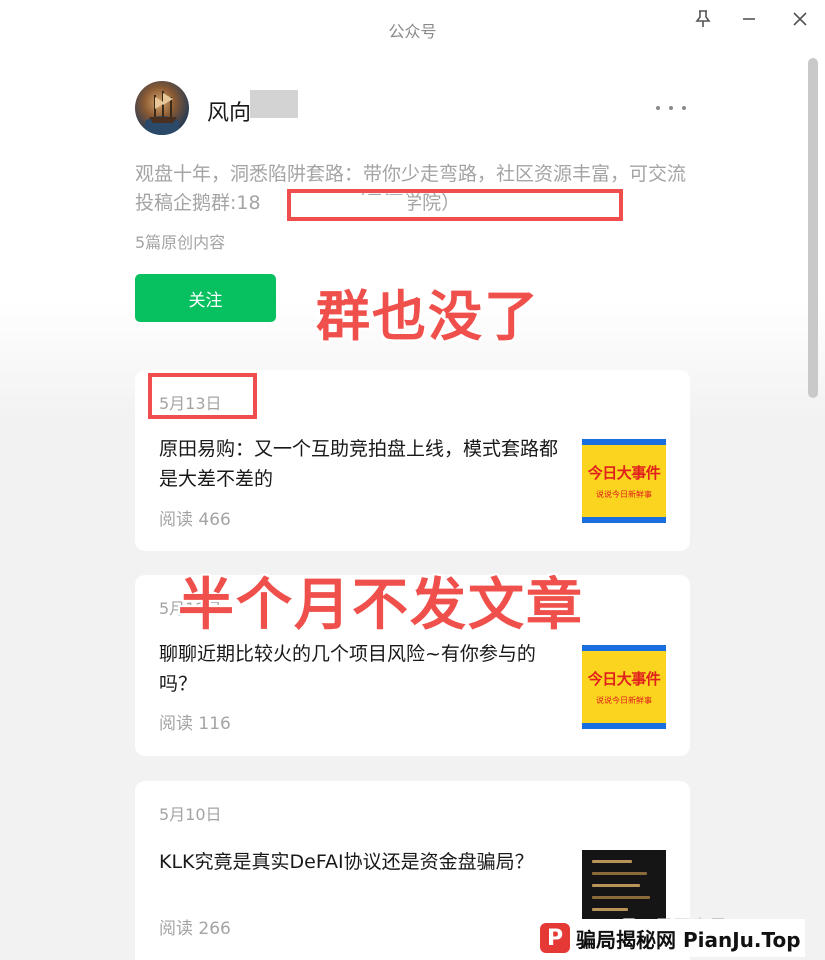 Image resolution: width=825 pixels, height=960 pixels. Describe the element at coordinates (180, 242) in the screenshot. I see `original-count: 5篇原创内容` at that location.